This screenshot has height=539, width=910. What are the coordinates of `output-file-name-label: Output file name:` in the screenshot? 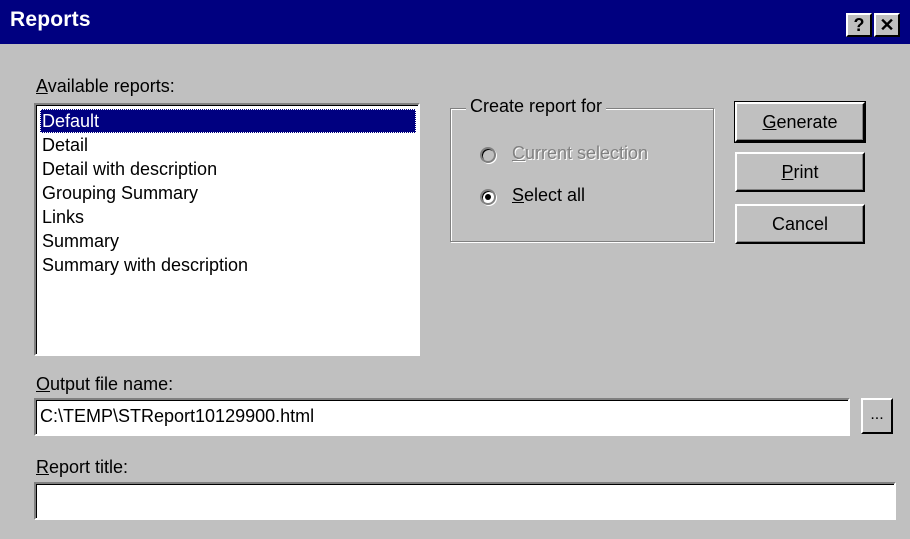 It's located at (105, 384).